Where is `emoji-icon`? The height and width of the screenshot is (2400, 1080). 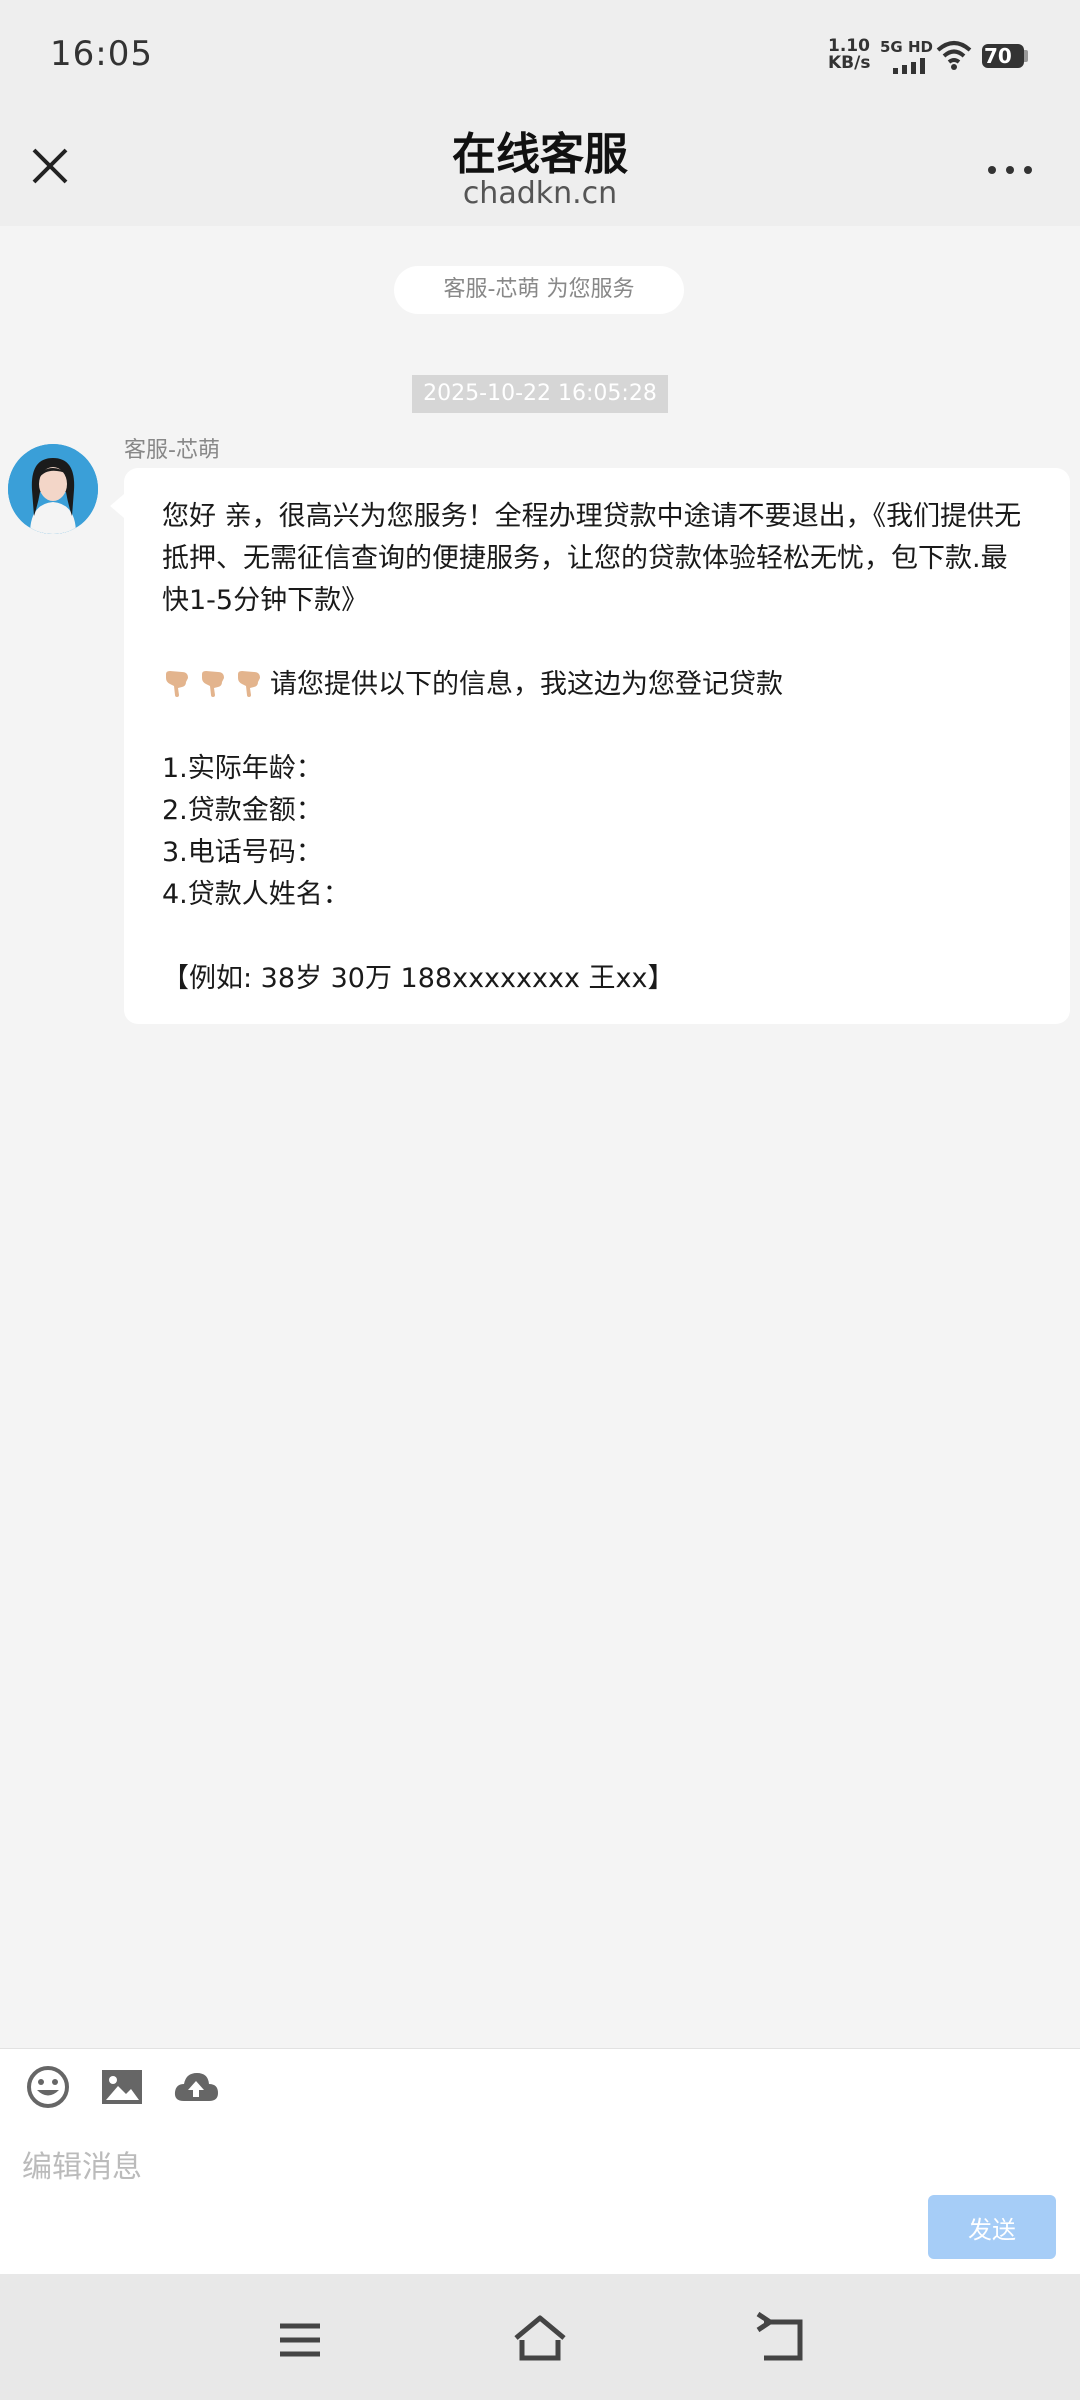 emoji-icon is located at coordinates (48, 2087).